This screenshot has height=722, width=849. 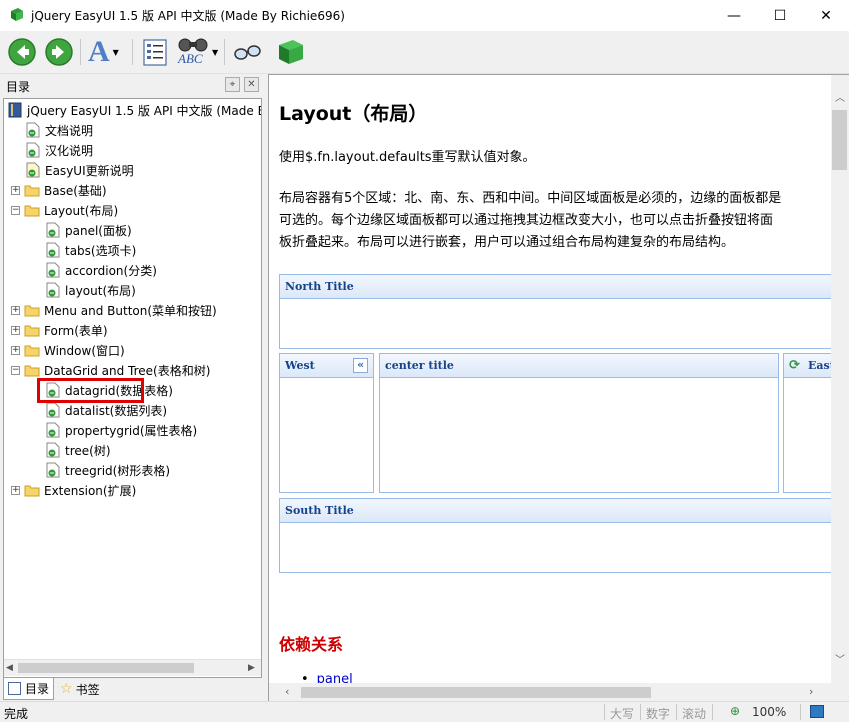 I want to click on close-icon: ✕, so click(x=826, y=15).